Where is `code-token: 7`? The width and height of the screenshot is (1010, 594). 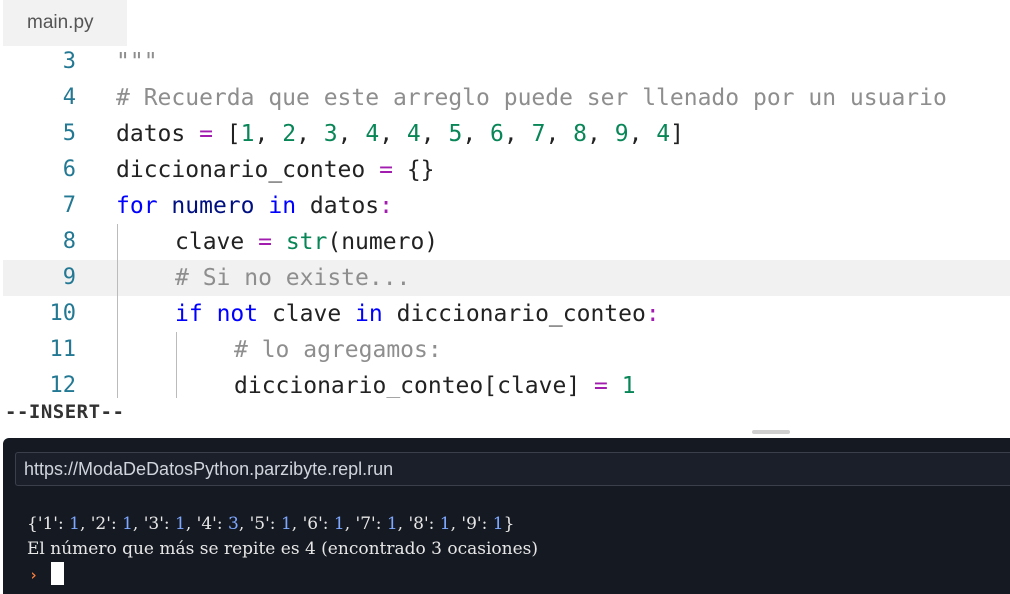
code-token: 7 is located at coordinates (538, 134).